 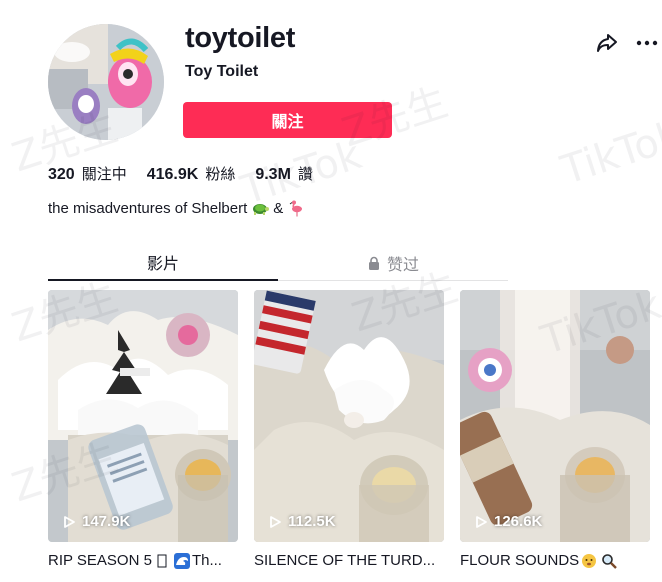 I want to click on view-count: 112.5K, so click(x=302, y=521).